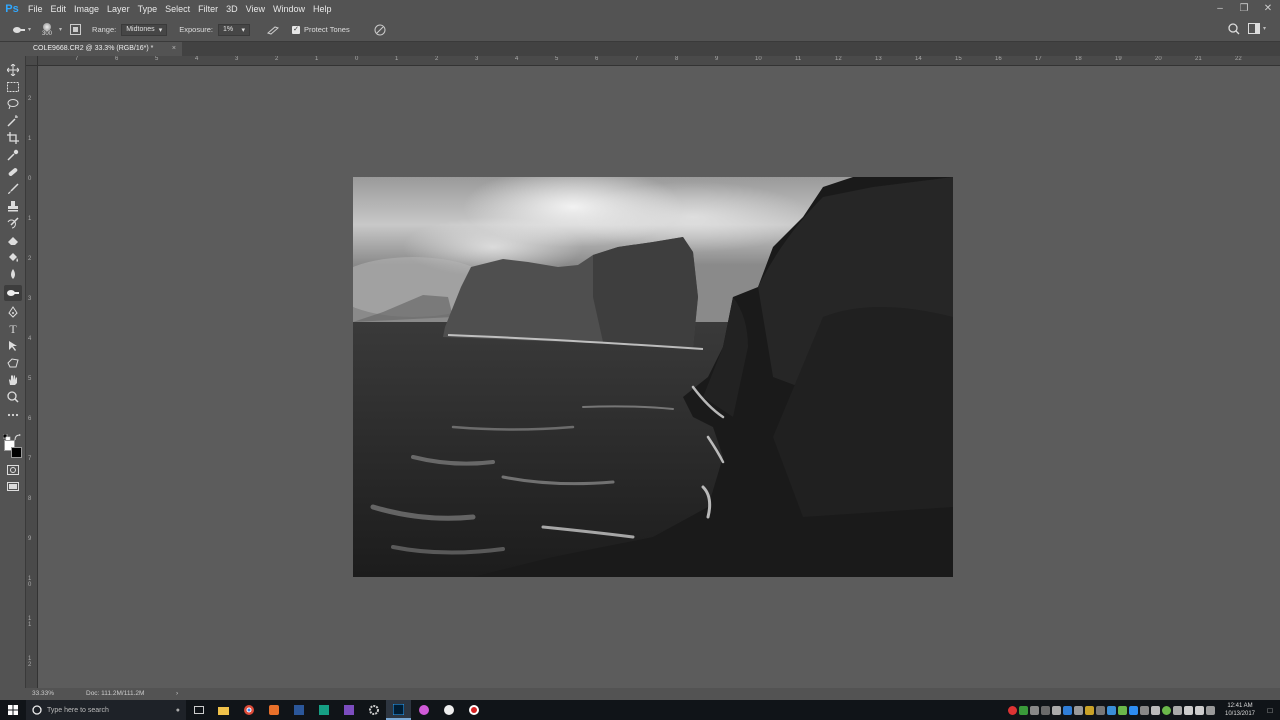 The height and width of the screenshot is (720, 1280). I want to click on history-brush-tool, so click(13, 223).